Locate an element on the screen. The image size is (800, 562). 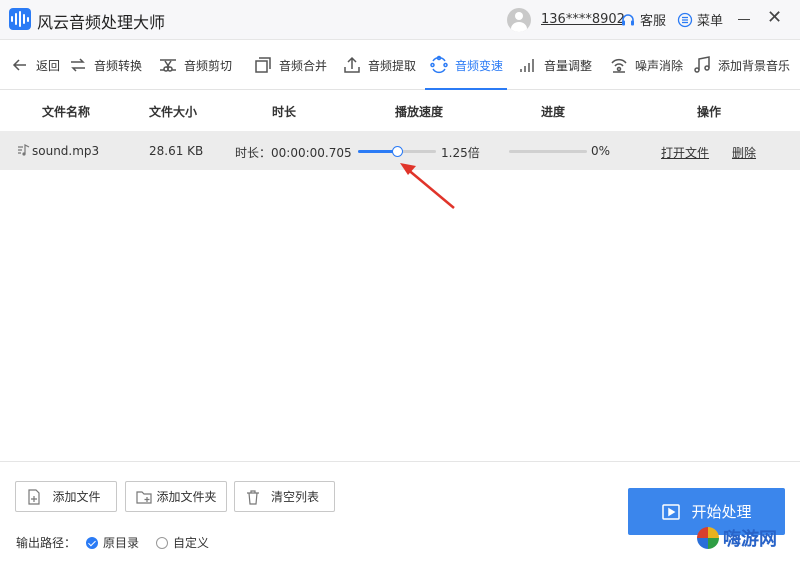
header-speed: 播放速度 is located at coordinates (419, 112).